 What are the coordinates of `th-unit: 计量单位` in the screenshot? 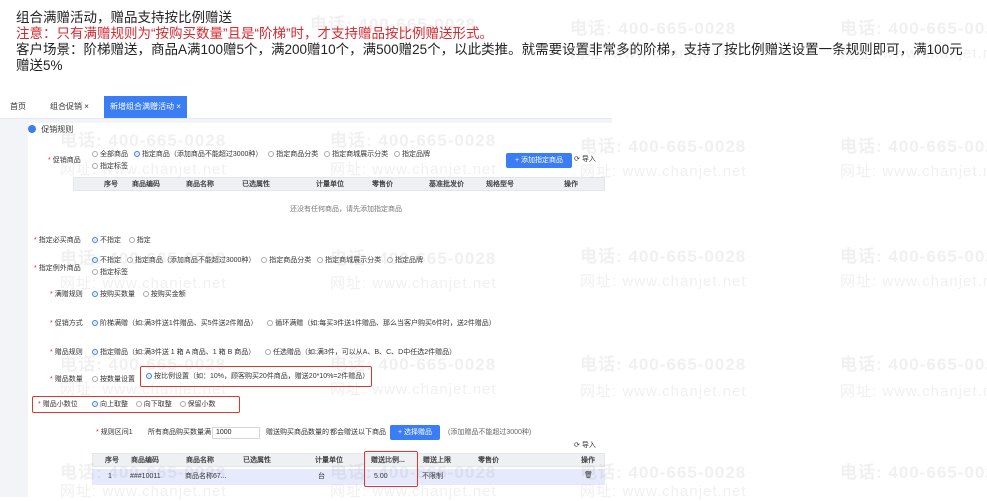 It's located at (330, 184).